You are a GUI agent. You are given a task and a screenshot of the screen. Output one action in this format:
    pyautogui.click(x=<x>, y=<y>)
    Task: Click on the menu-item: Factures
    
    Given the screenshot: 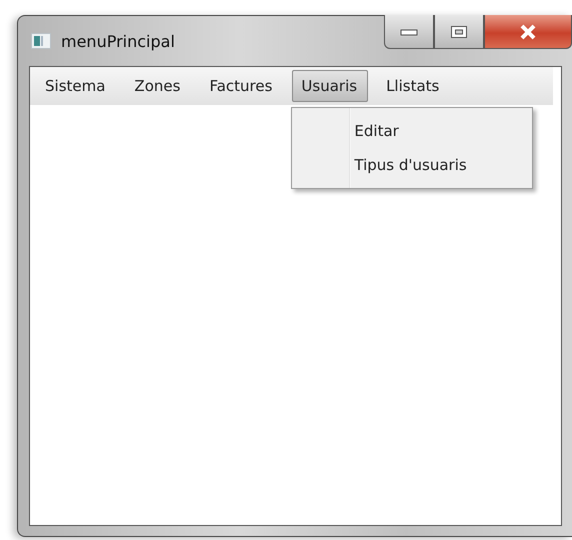 What is the action you would take?
    pyautogui.click(x=242, y=86)
    